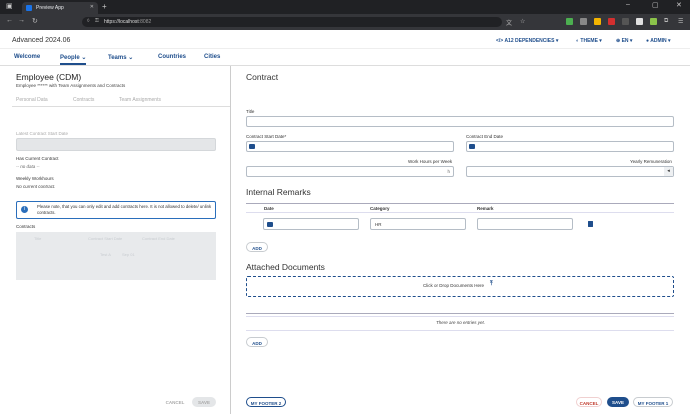  I want to click on info-icon: i, so click(24, 209).